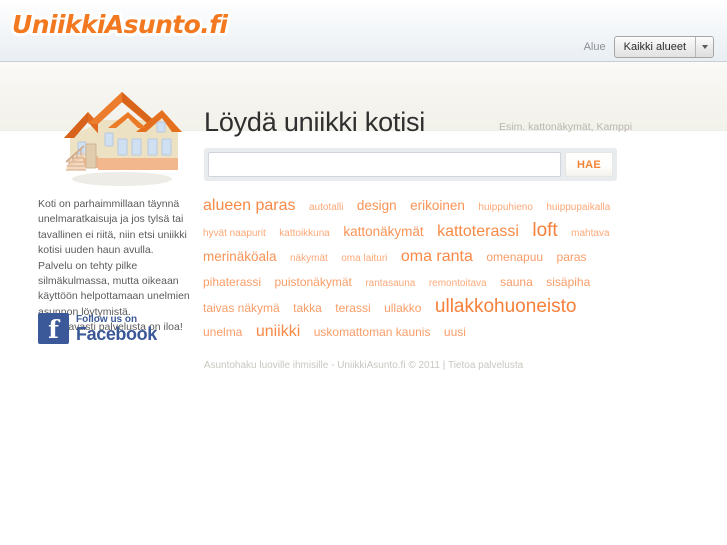  What do you see at coordinates (232, 282) in the screenshot?
I see `tag-link: pihaterassi` at bounding box center [232, 282].